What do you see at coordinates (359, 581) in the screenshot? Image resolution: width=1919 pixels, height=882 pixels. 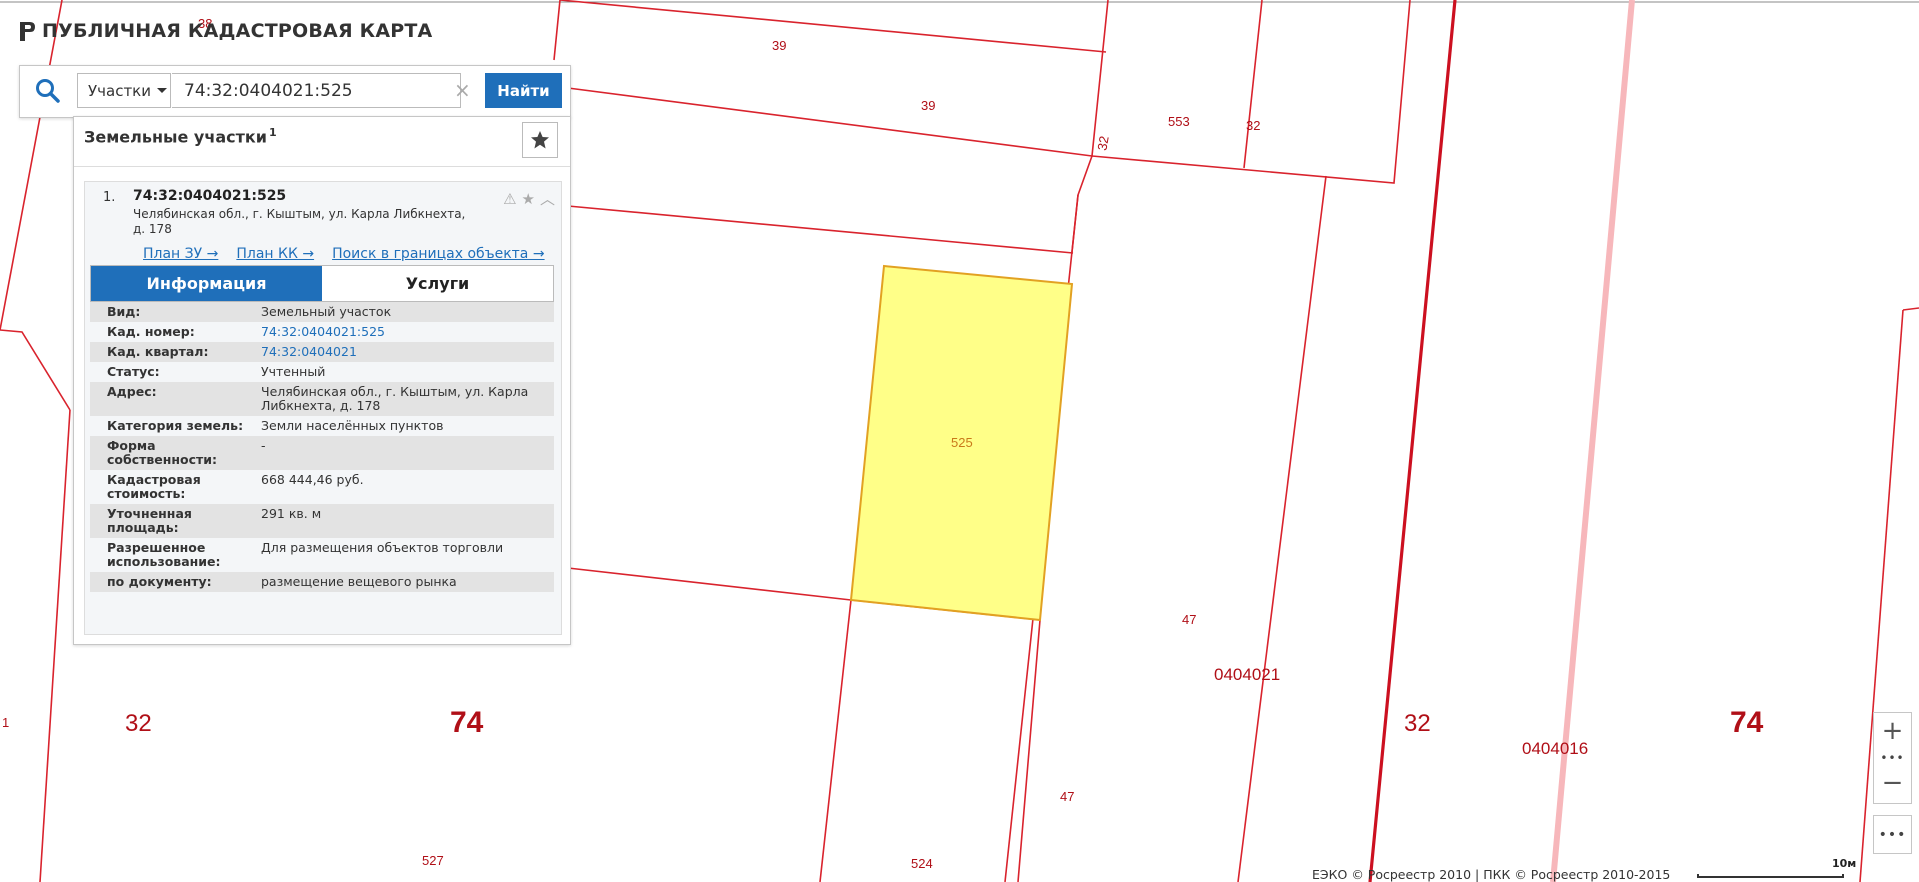 I see `attr-value: размещение вещевого рынка` at bounding box center [359, 581].